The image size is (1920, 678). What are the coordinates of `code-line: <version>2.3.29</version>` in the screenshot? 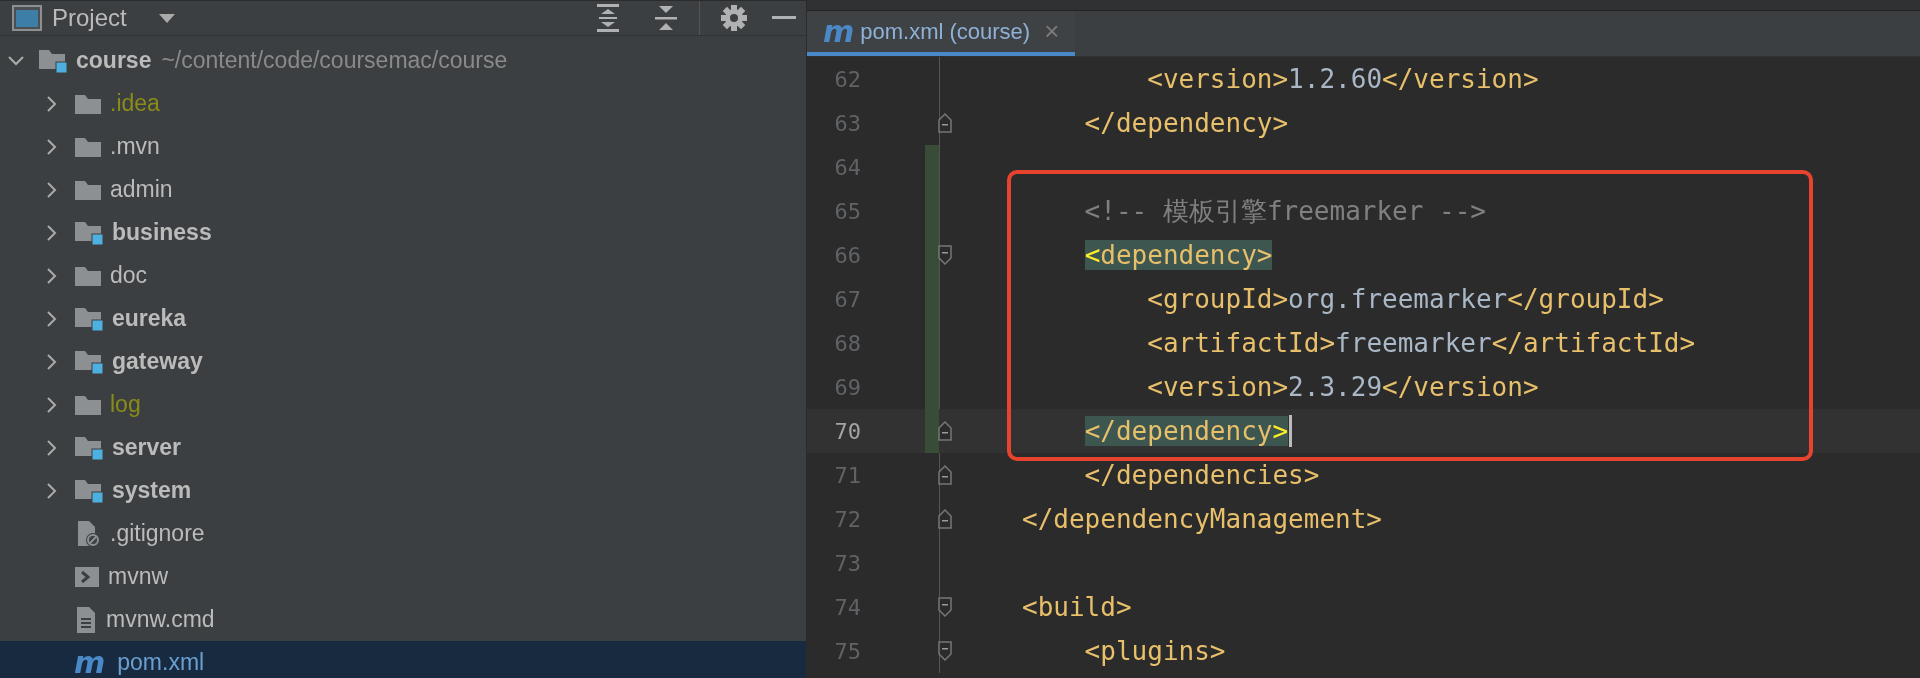 It's located at (1342, 387).